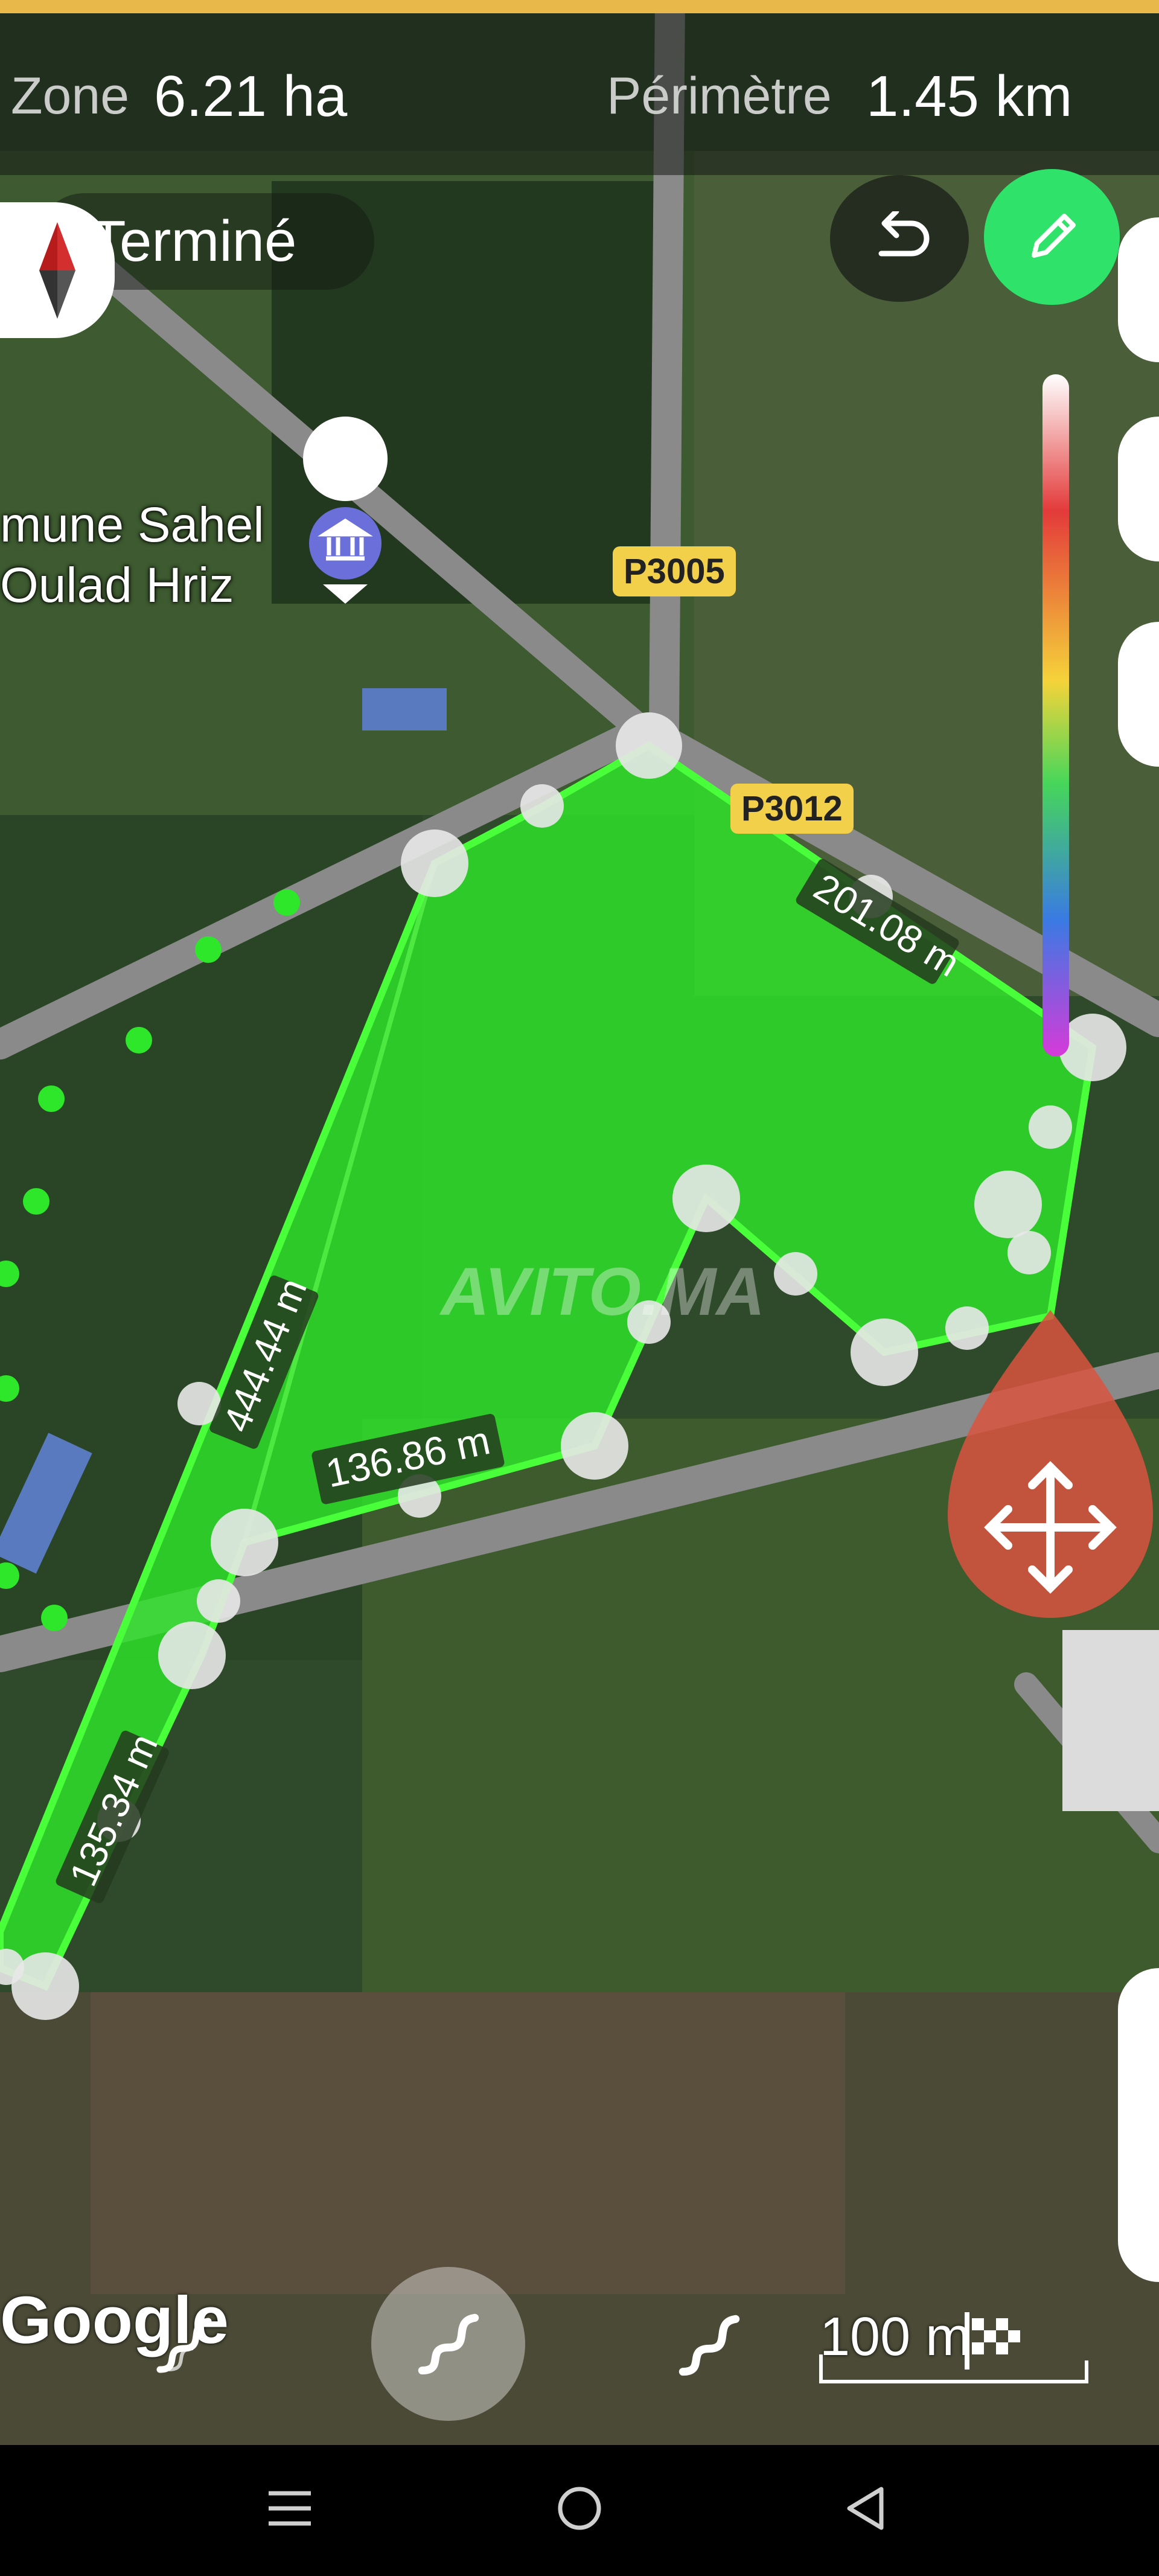 This screenshot has width=1159, height=2576. What do you see at coordinates (57, 271) in the screenshot?
I see `compass-icon` at bounding box center [57, 271].